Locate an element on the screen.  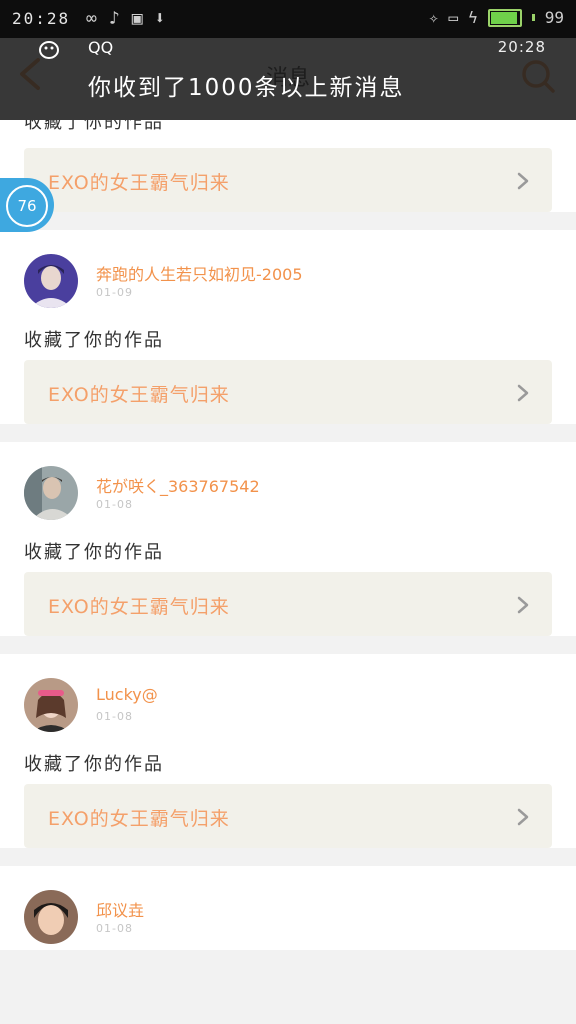
battery-cap is located at coordinates (533, 17).